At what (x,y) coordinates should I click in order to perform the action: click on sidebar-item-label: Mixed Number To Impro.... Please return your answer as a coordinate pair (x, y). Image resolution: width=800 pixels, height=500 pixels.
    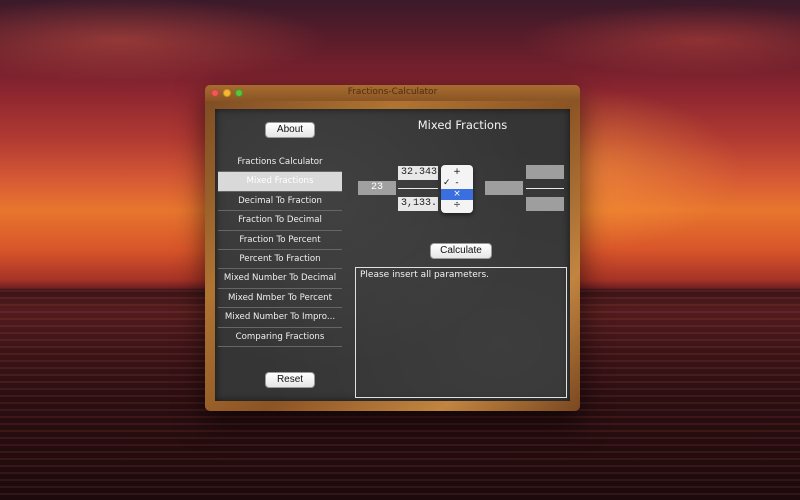
    Looking at the image, I should click on (280, 317).